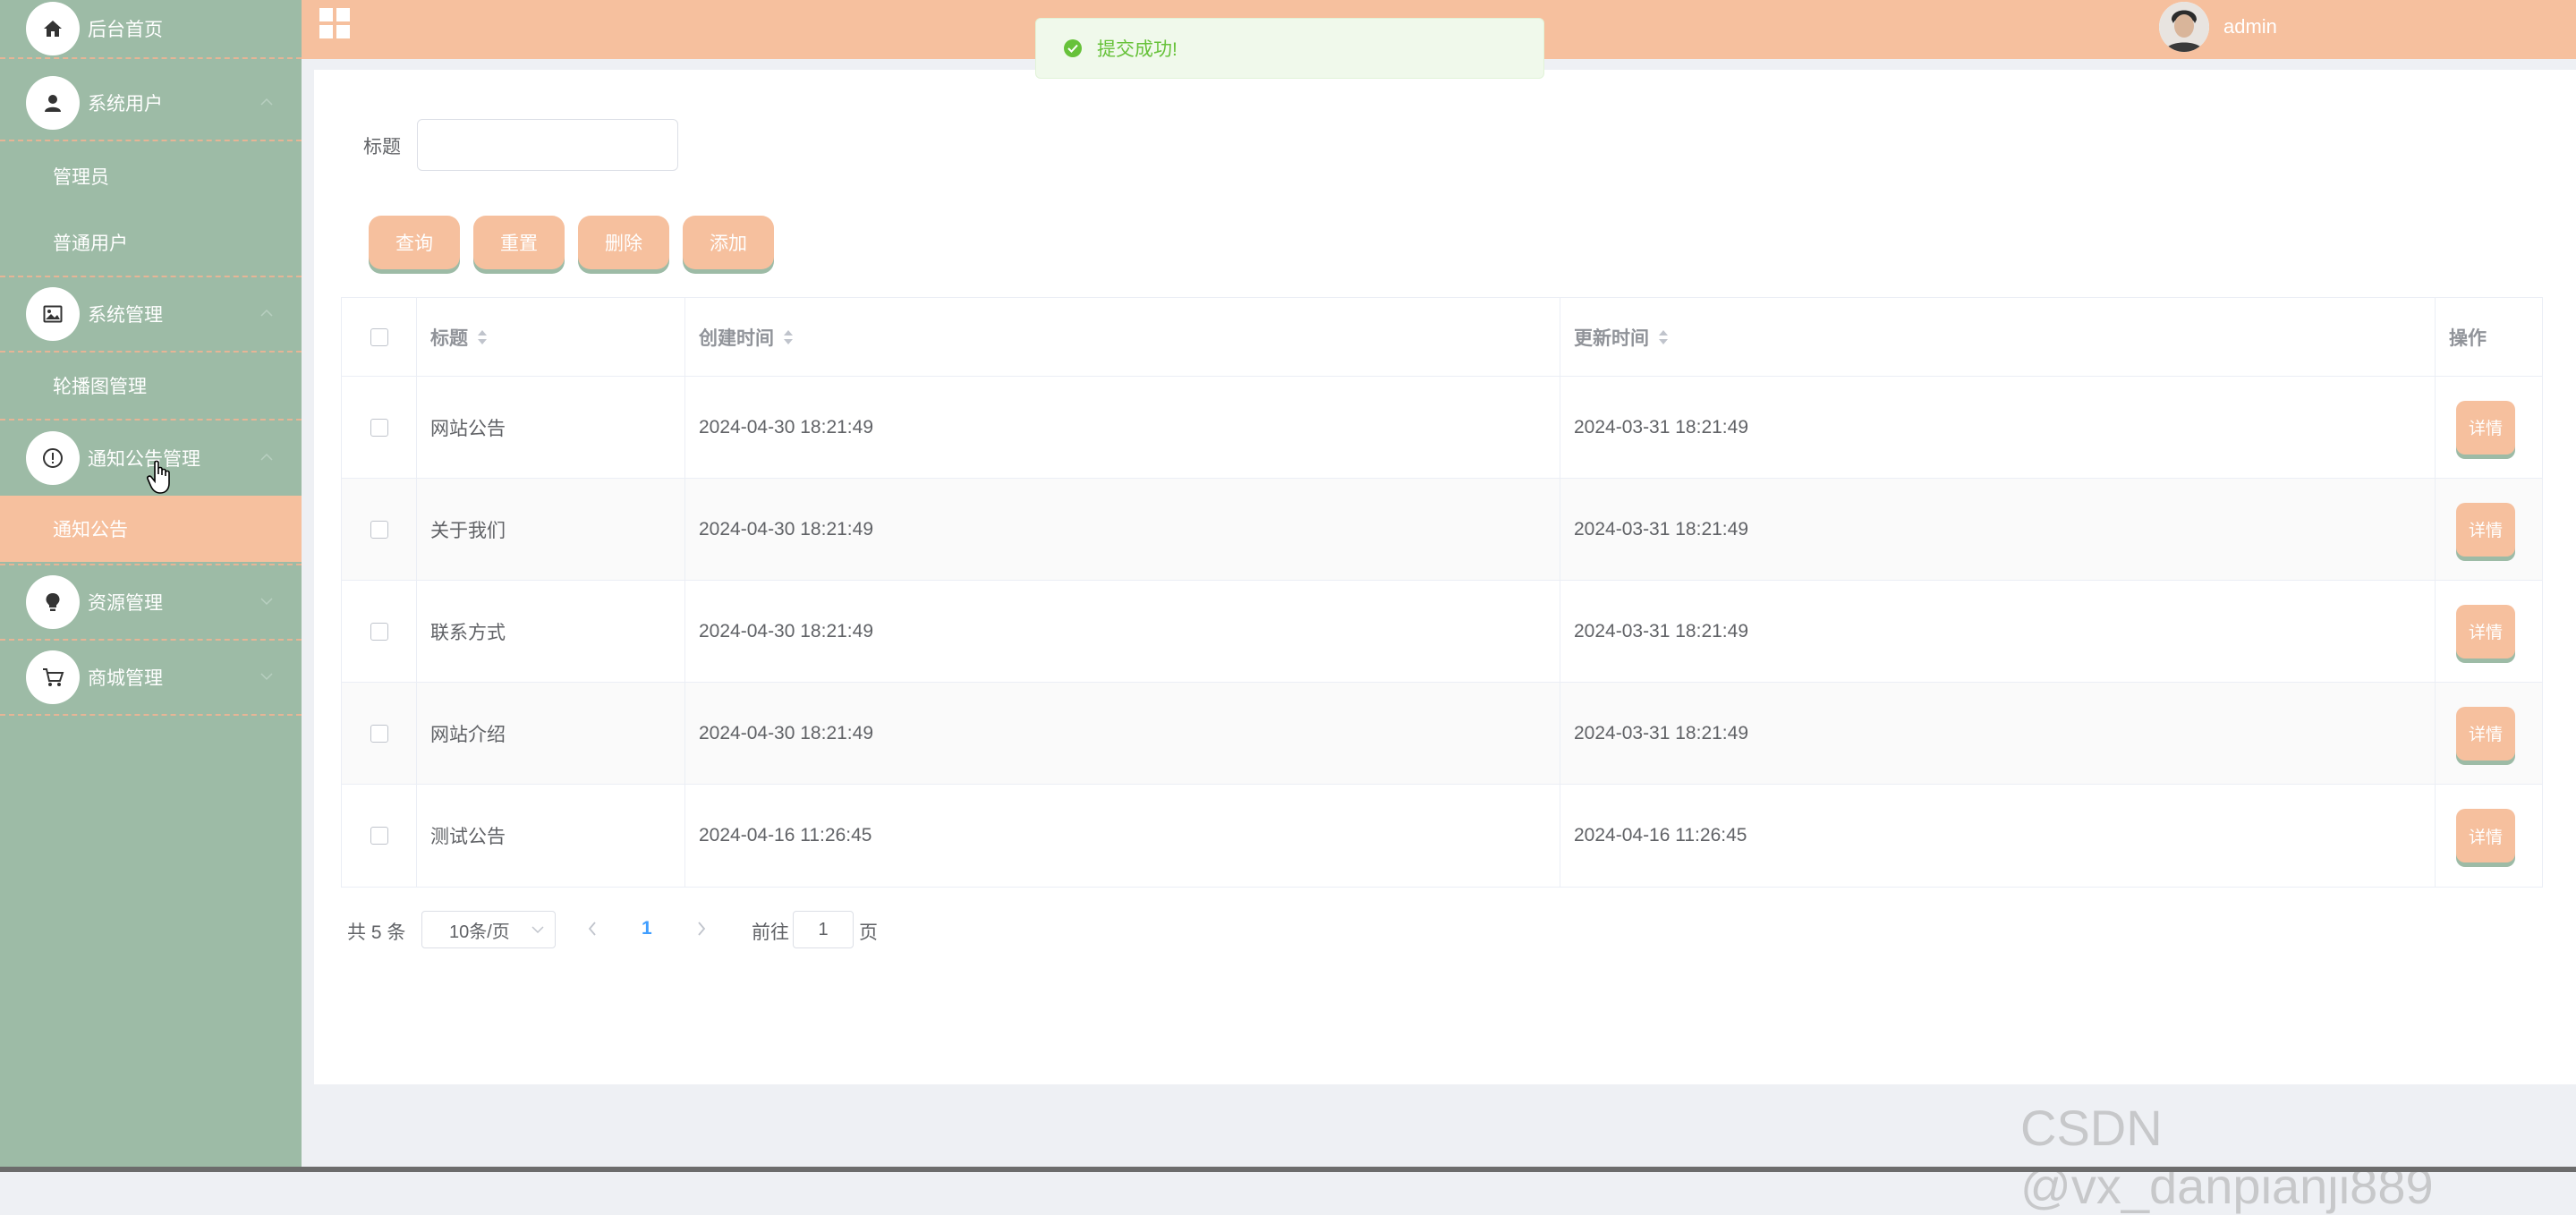 The width and height of the screenshot is (2576, 1215). What do you see at coordinates (53, 103) in the screenshot?
I see `user-icon` at bounding box center [53, 103].